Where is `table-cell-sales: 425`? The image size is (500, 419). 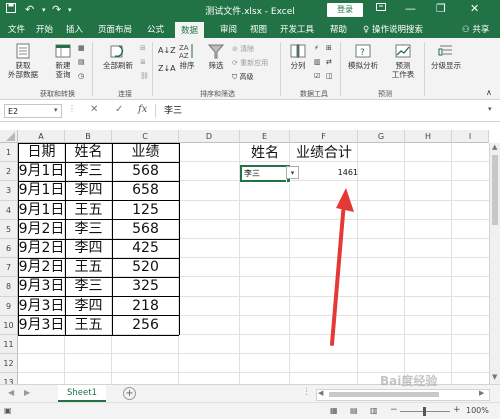 table-cell-sales: 425 is located at coordinates (145, 248).